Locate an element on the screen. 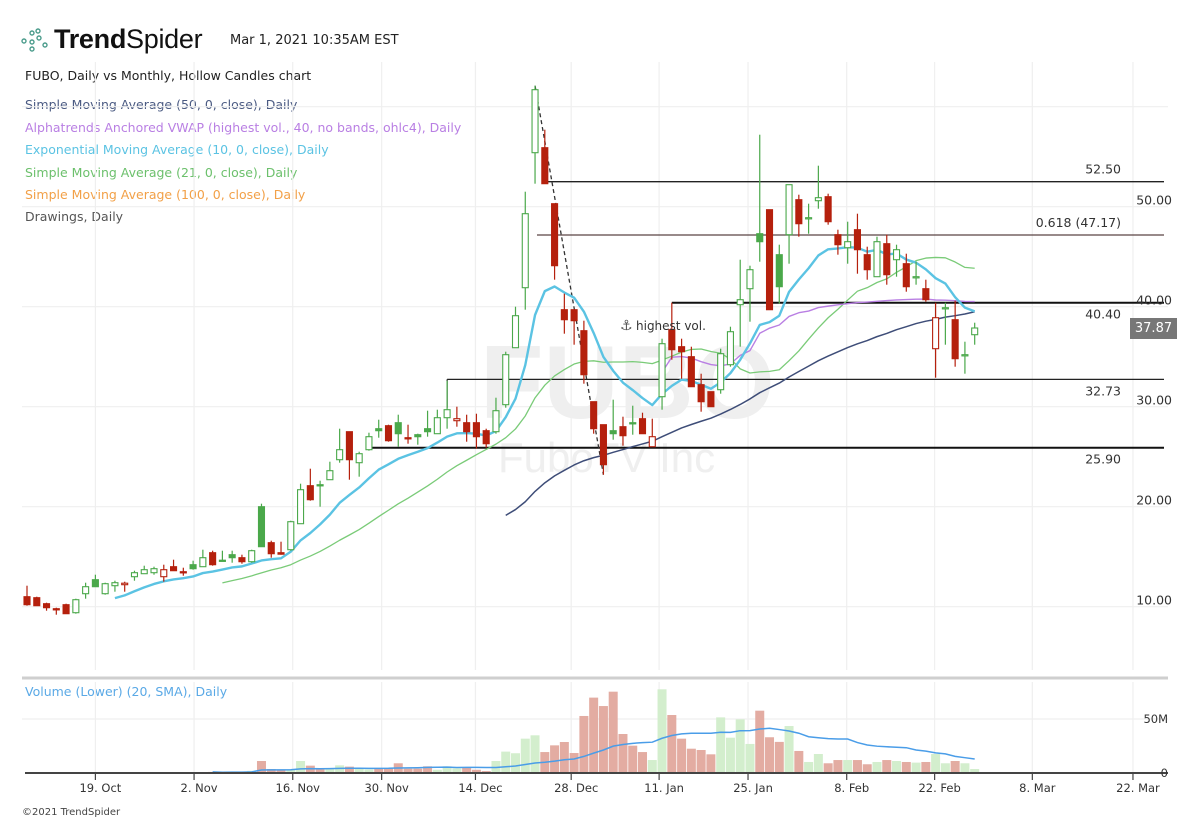 This screenshot has width=1200, height=825. price-axis-label: 40.00 is located at coordinates (1154, 300).